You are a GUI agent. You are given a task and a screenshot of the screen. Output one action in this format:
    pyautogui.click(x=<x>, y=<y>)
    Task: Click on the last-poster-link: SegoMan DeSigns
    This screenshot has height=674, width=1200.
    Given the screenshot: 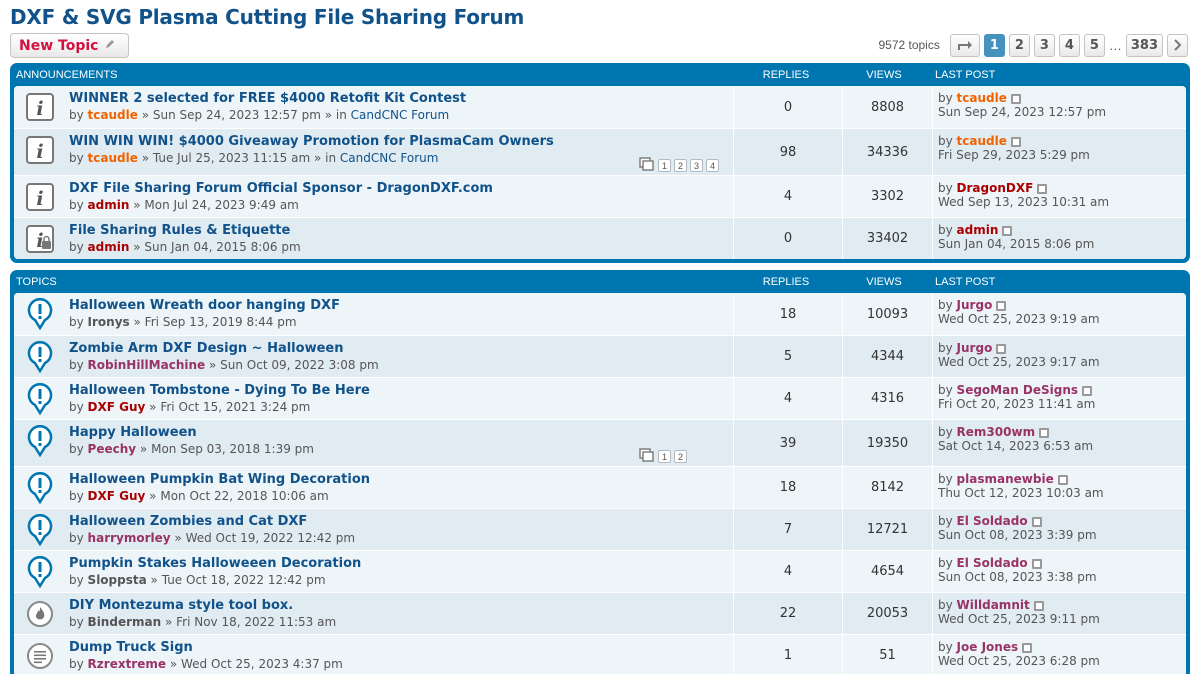 What is the action you would take?
    pyautogui.click(x=1018, y=390)
    